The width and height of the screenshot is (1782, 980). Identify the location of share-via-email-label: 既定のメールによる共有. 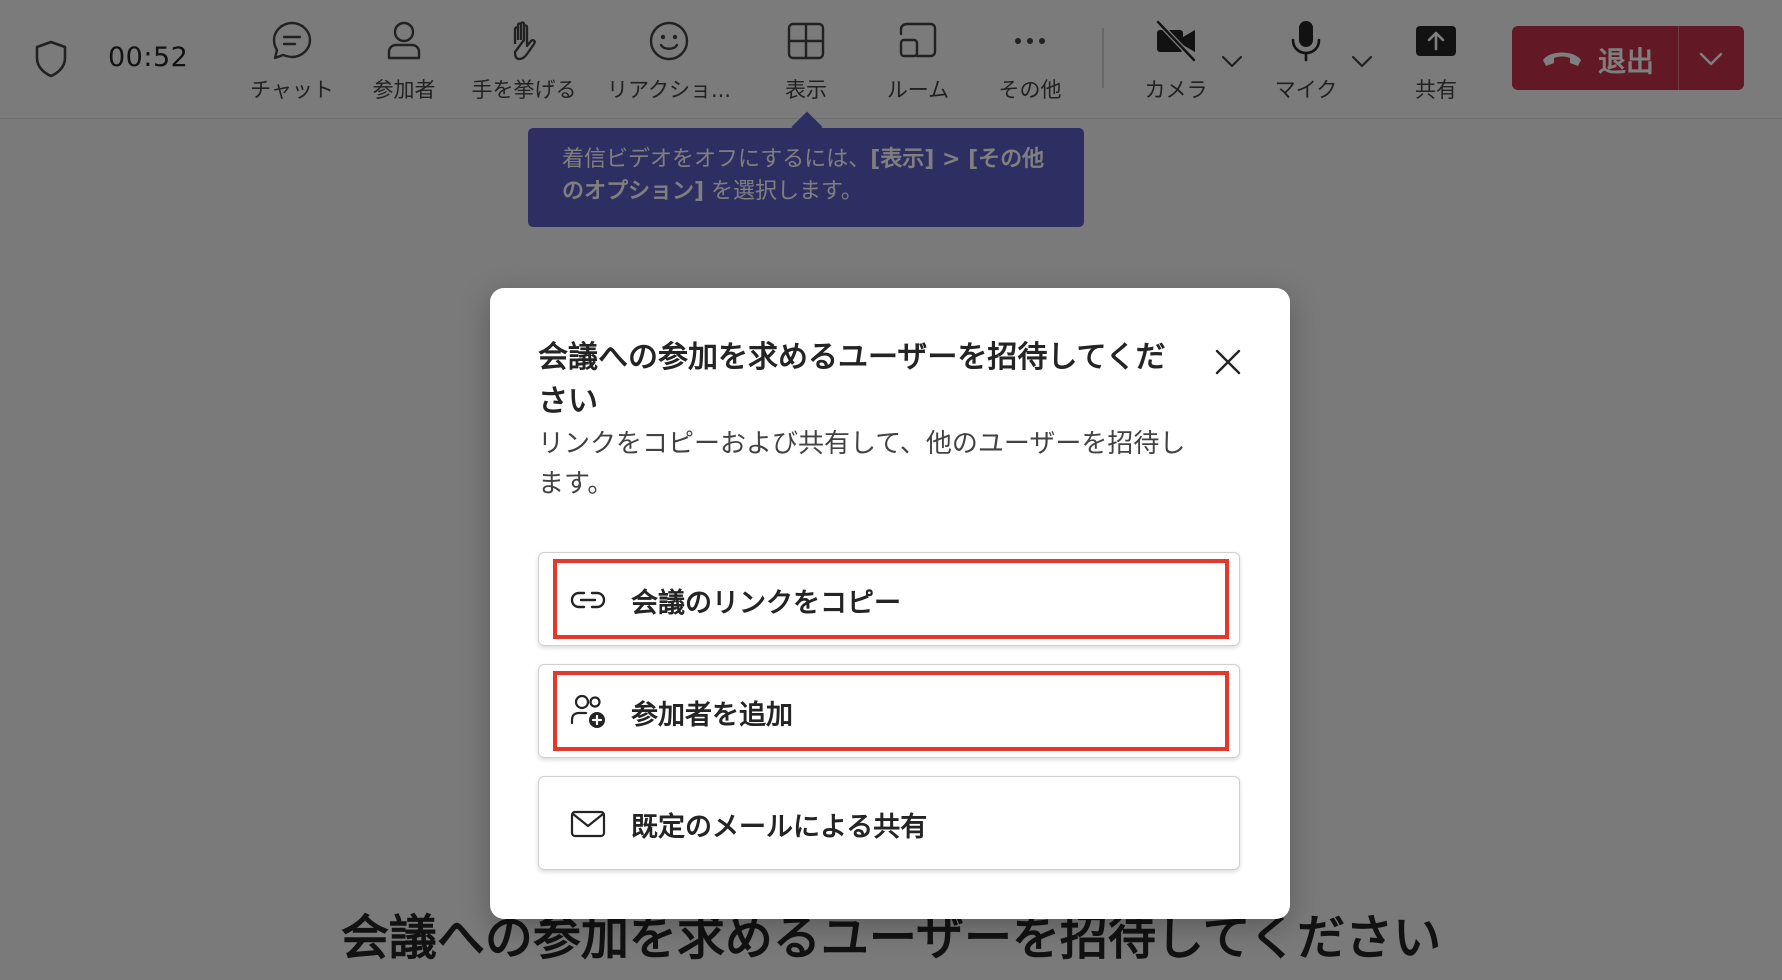
(779, 827).